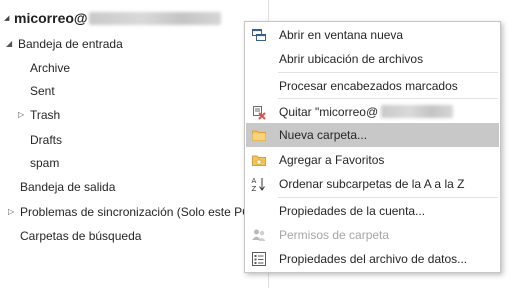 The width and height of the screenshot is (512, 288). I want to click on folder-label: Trash, so click(45, 115).